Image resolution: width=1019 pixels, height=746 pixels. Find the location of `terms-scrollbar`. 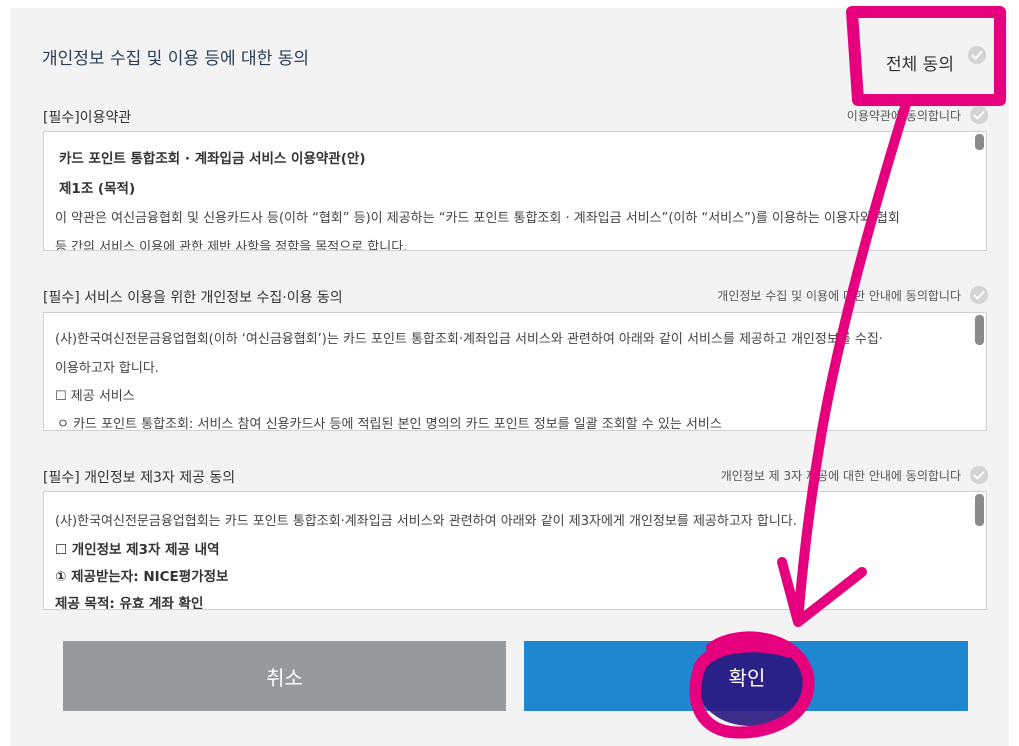

terms-scrollbar is located at coordinates (979, 142).